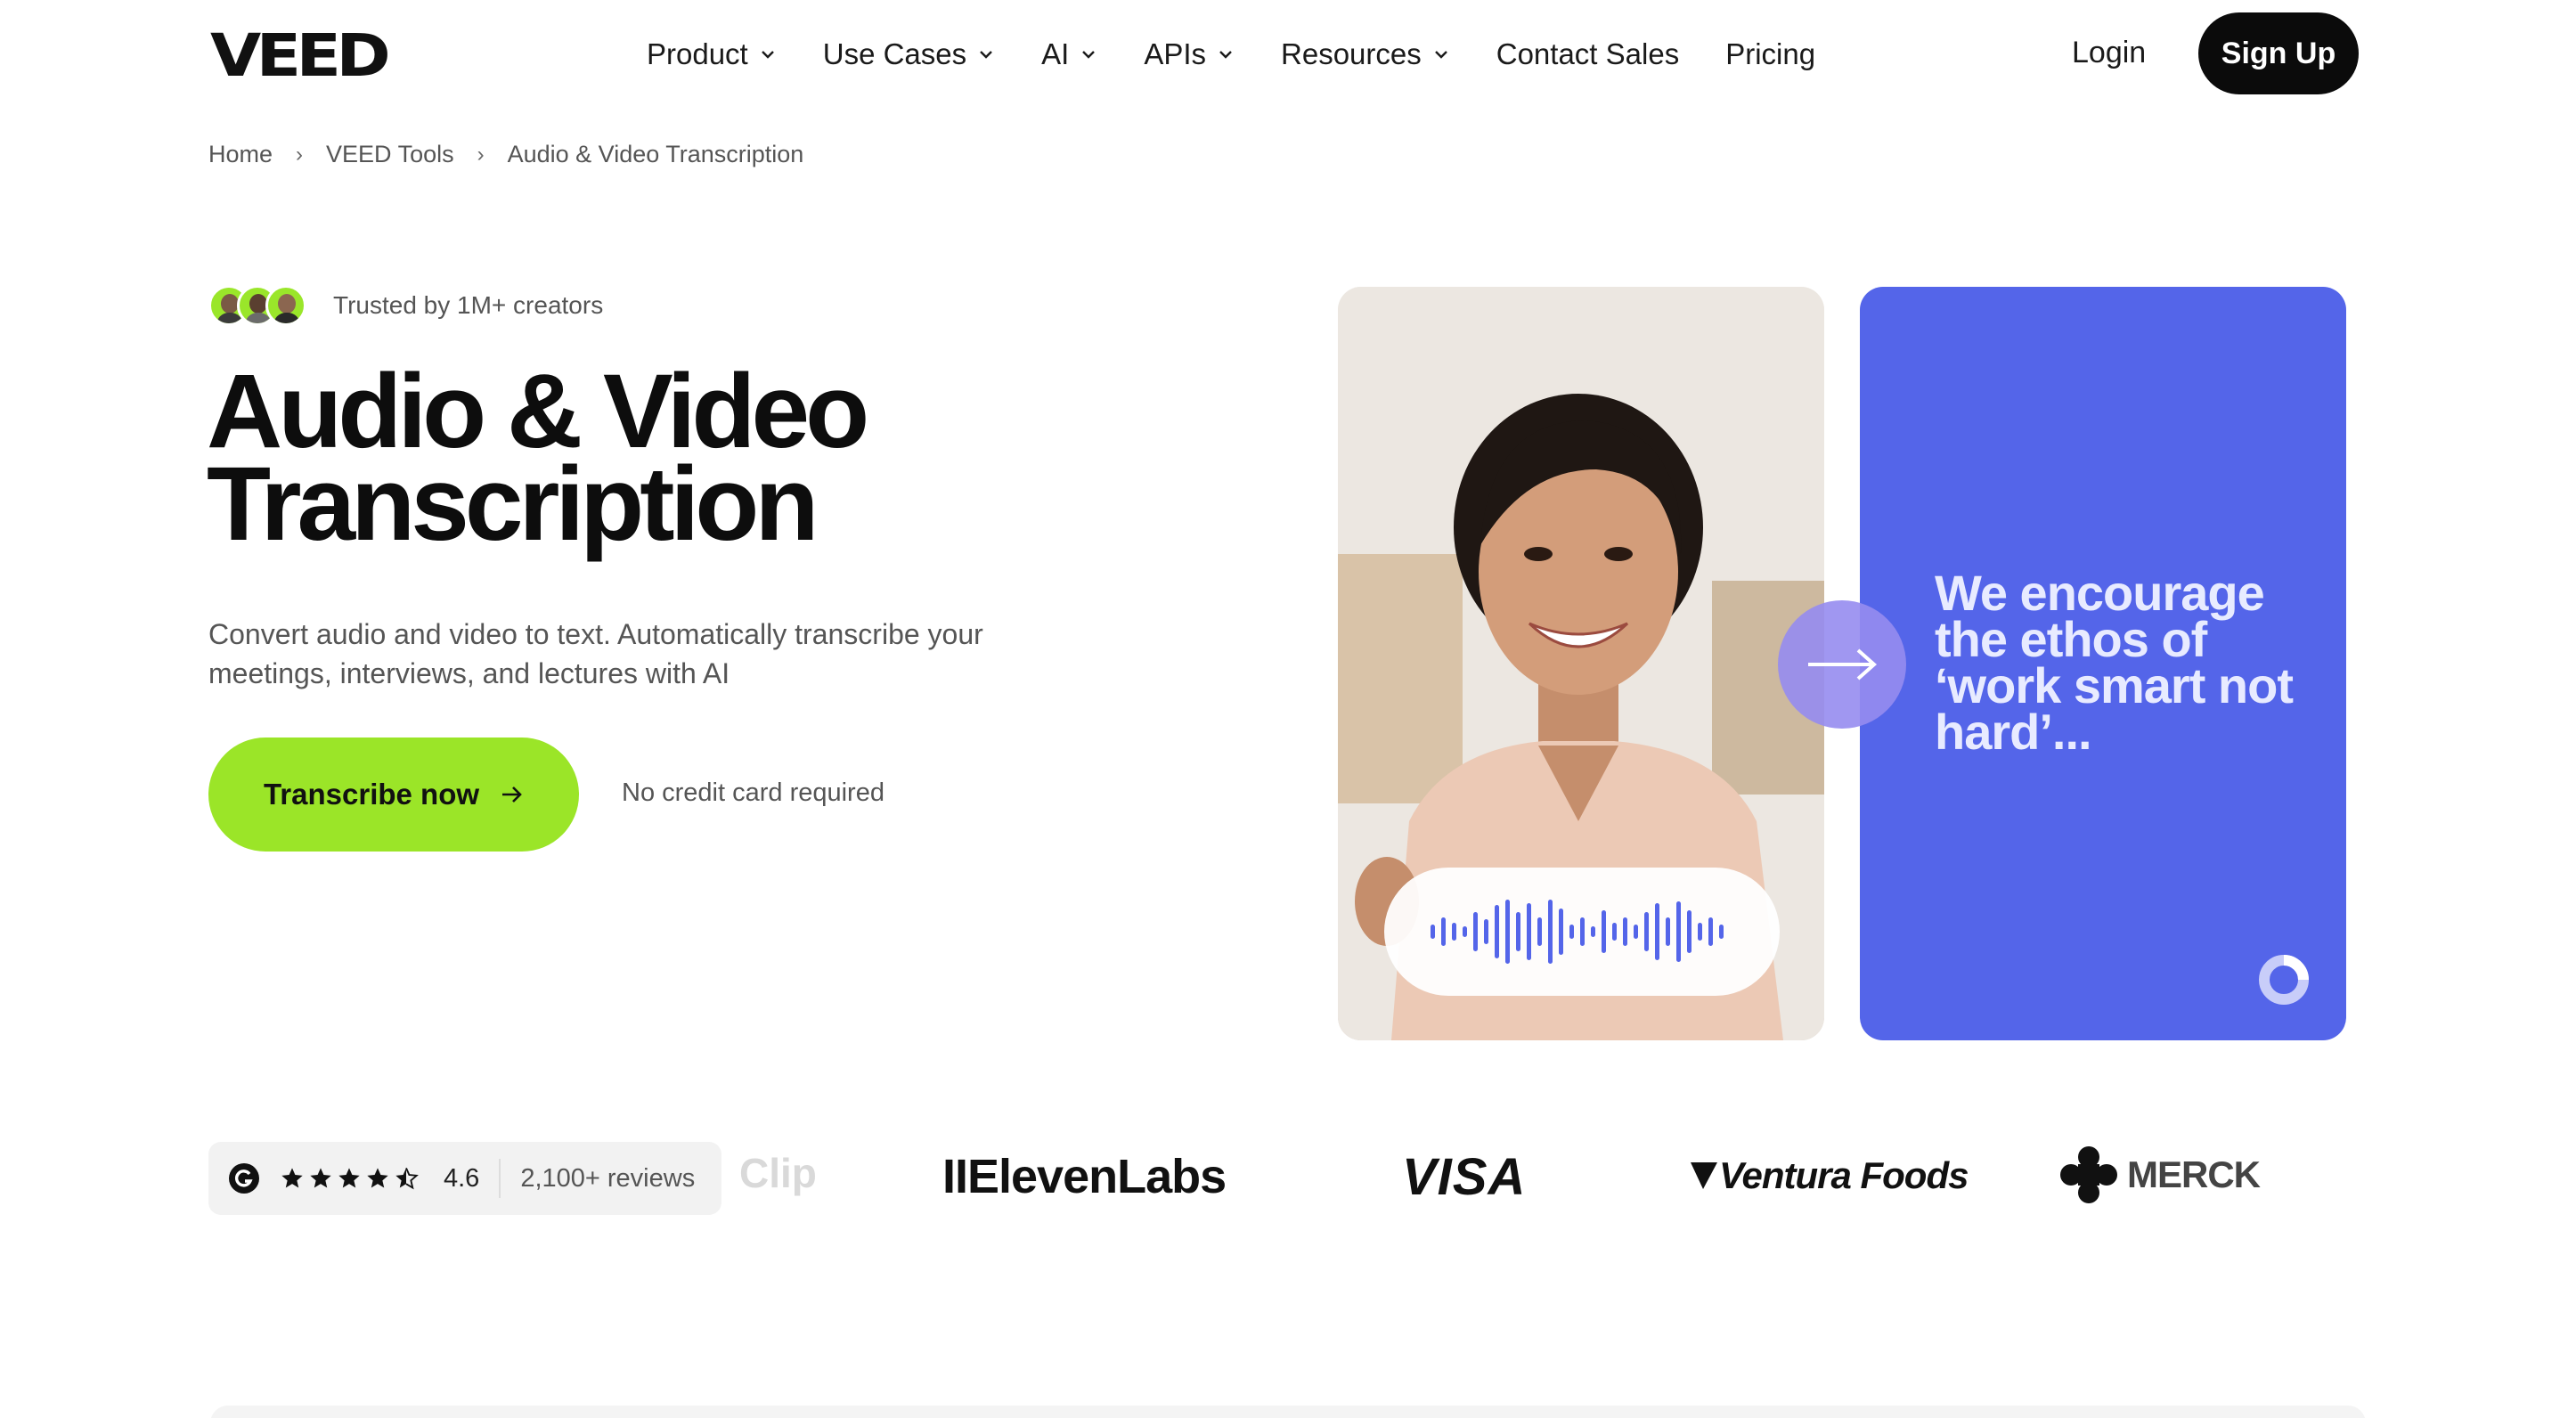 This screenshot has height=1418, width=2576. Describe the element at coordinates (1351, 53) in the screenshot. I see `nav-resources-label: Resources` at that location.